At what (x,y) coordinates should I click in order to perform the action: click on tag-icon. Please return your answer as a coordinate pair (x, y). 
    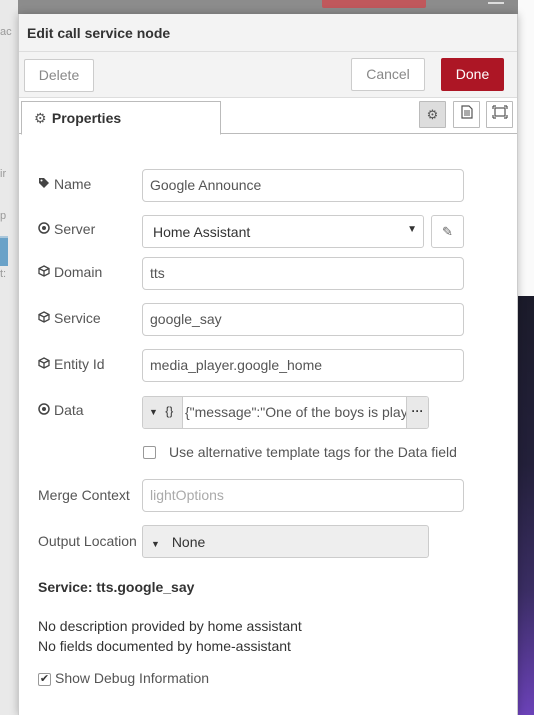
    Looking at the image, I should click on (46, 184).